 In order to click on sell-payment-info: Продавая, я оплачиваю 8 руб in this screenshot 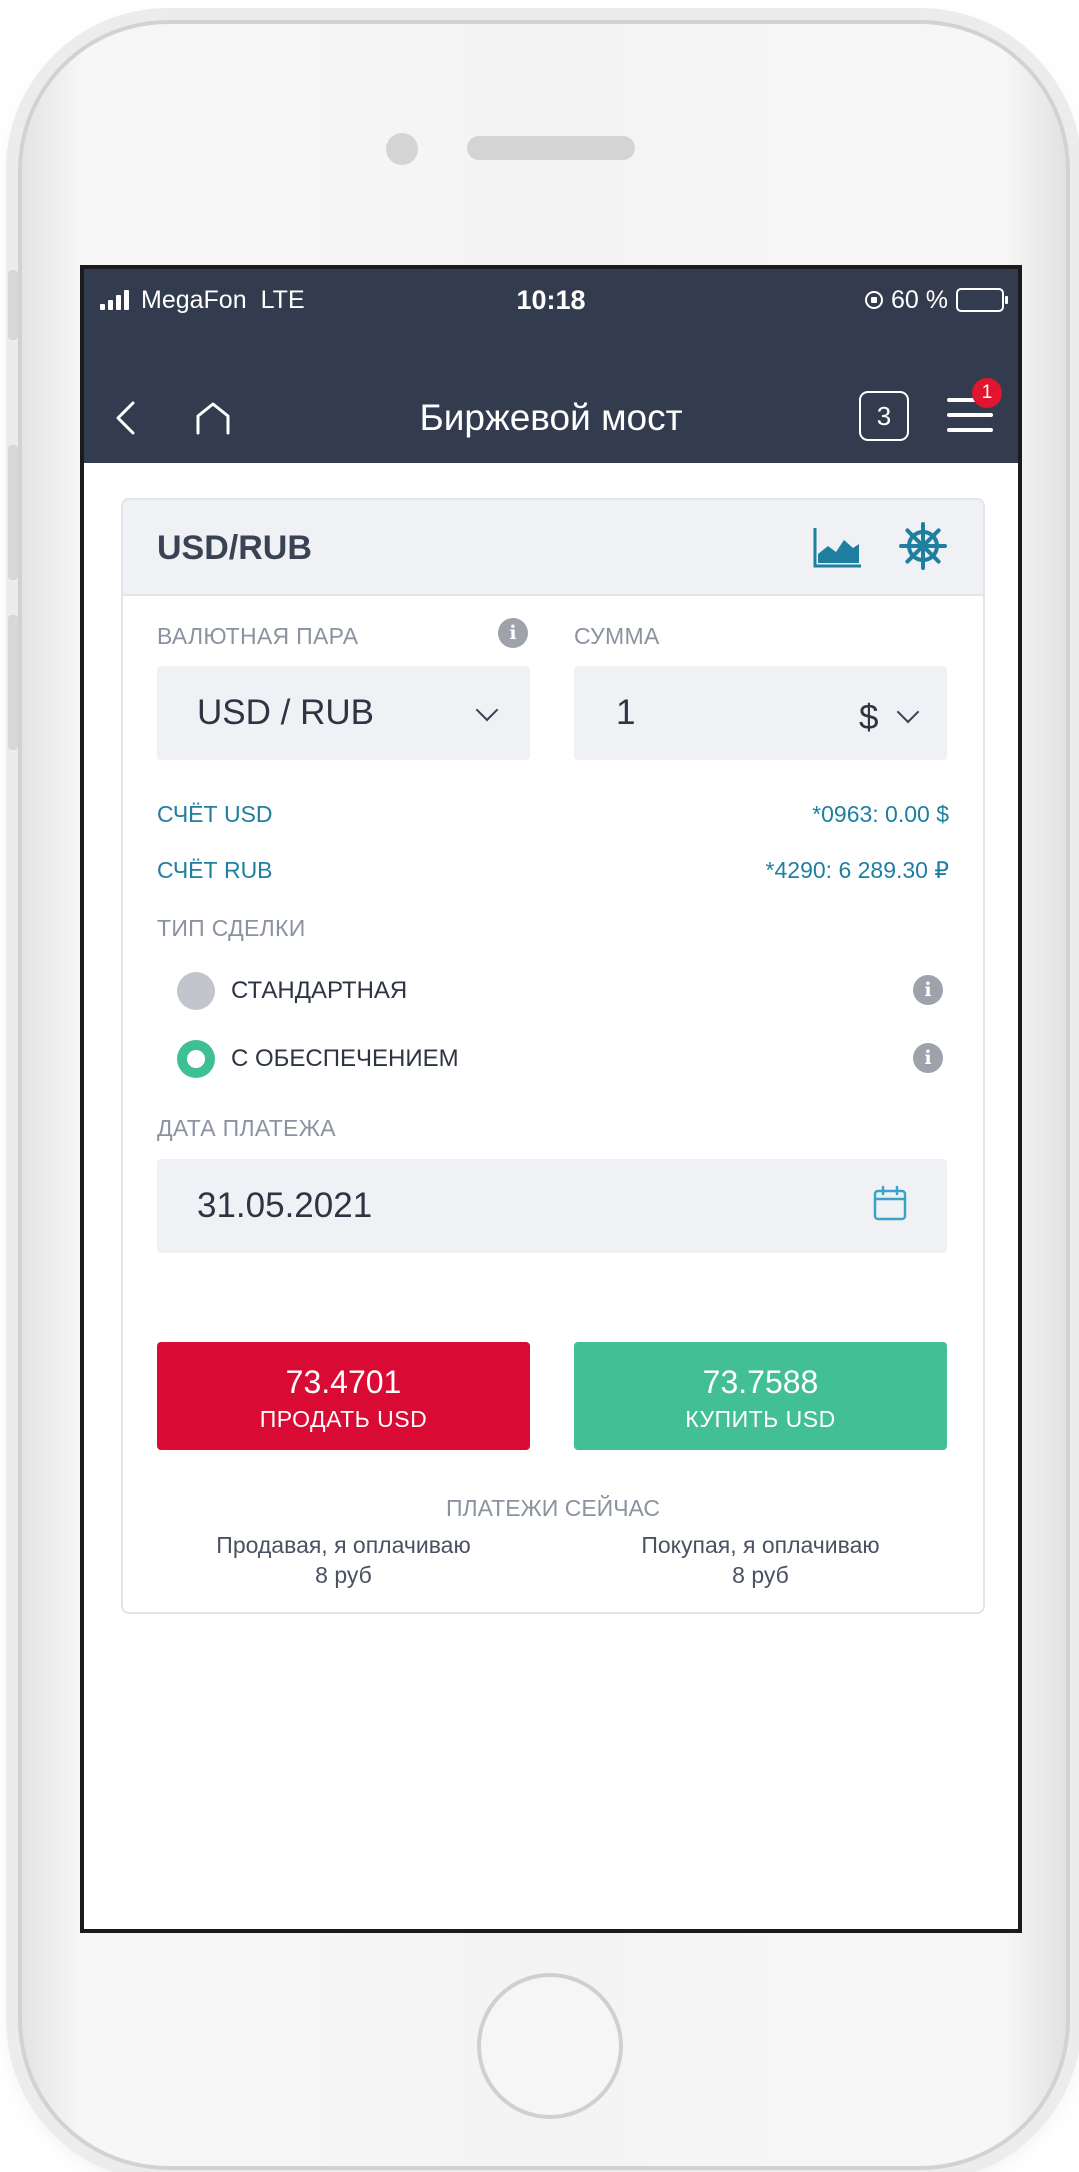, I will do `click(343, 1560)`.